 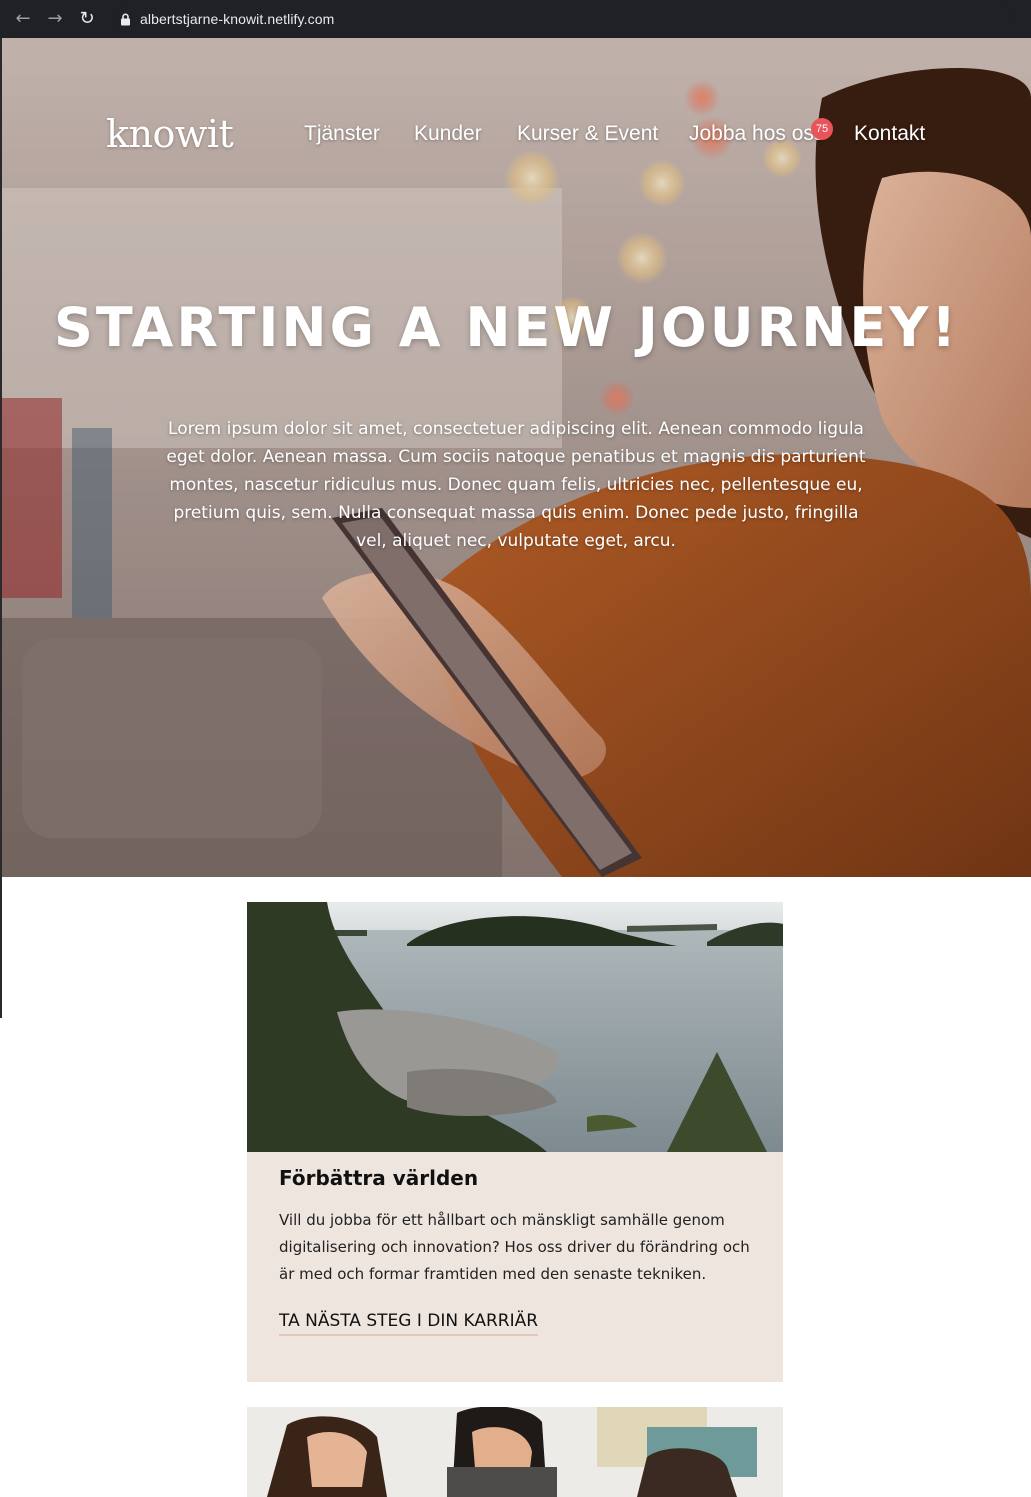 What do you see at coordinates (515, 1027) in the screenshot?
I see `archipelago-photo` at bounding box center [515, 1027].